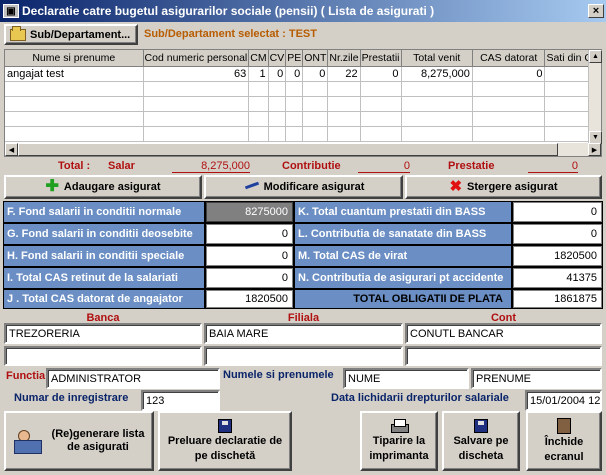 The image size is (606, 475). Describe the element at coordinates (277, 58) in the screenshot. I see `col-header-cv: CV` at that location.